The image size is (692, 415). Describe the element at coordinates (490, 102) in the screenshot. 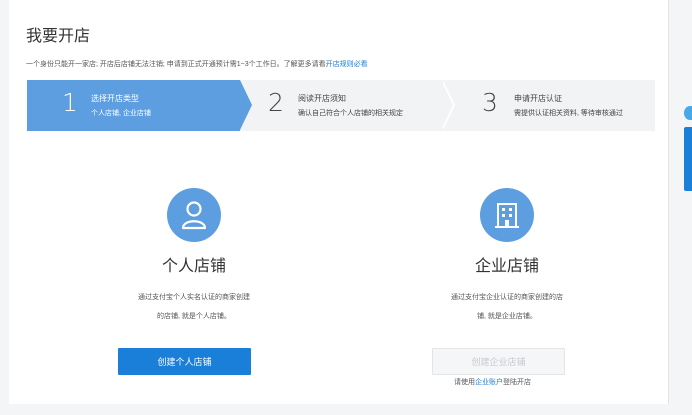

I see `step-3-number: 3` at that location.